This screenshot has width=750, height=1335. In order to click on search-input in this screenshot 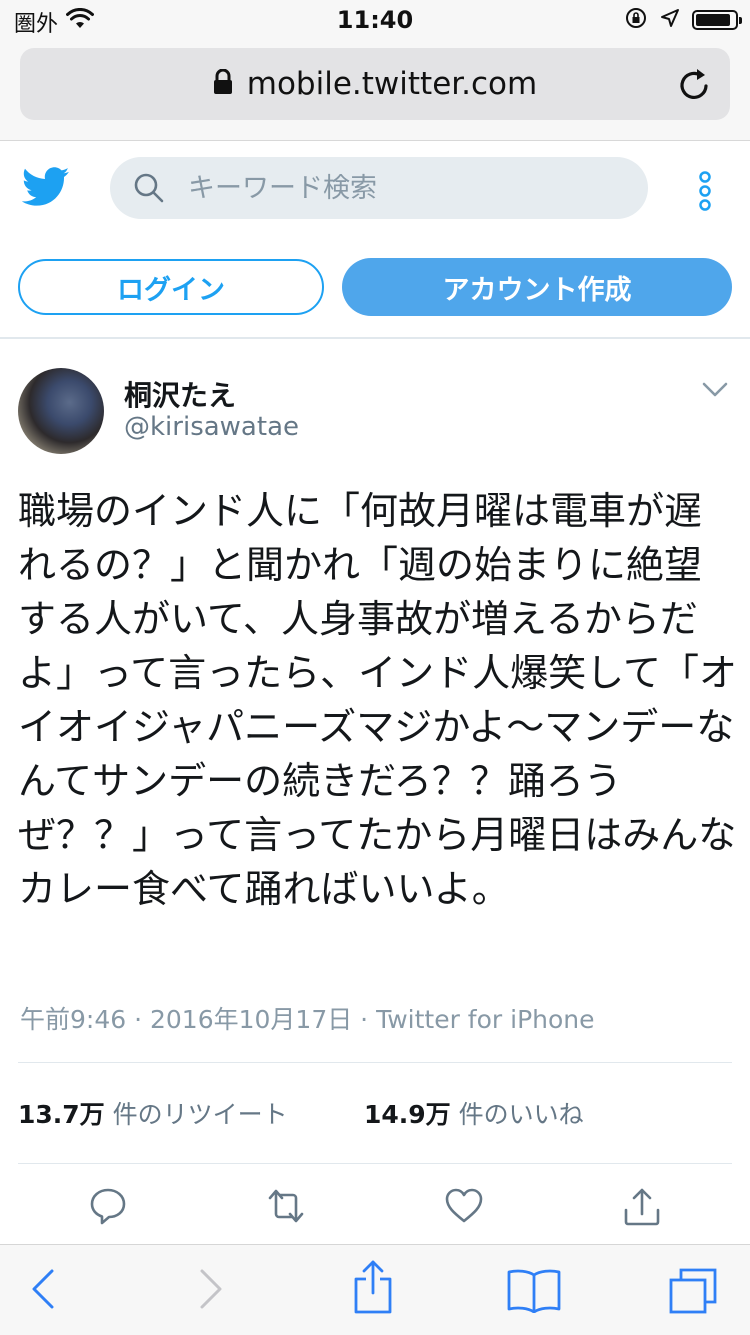, I will do `click(398, 188)`.